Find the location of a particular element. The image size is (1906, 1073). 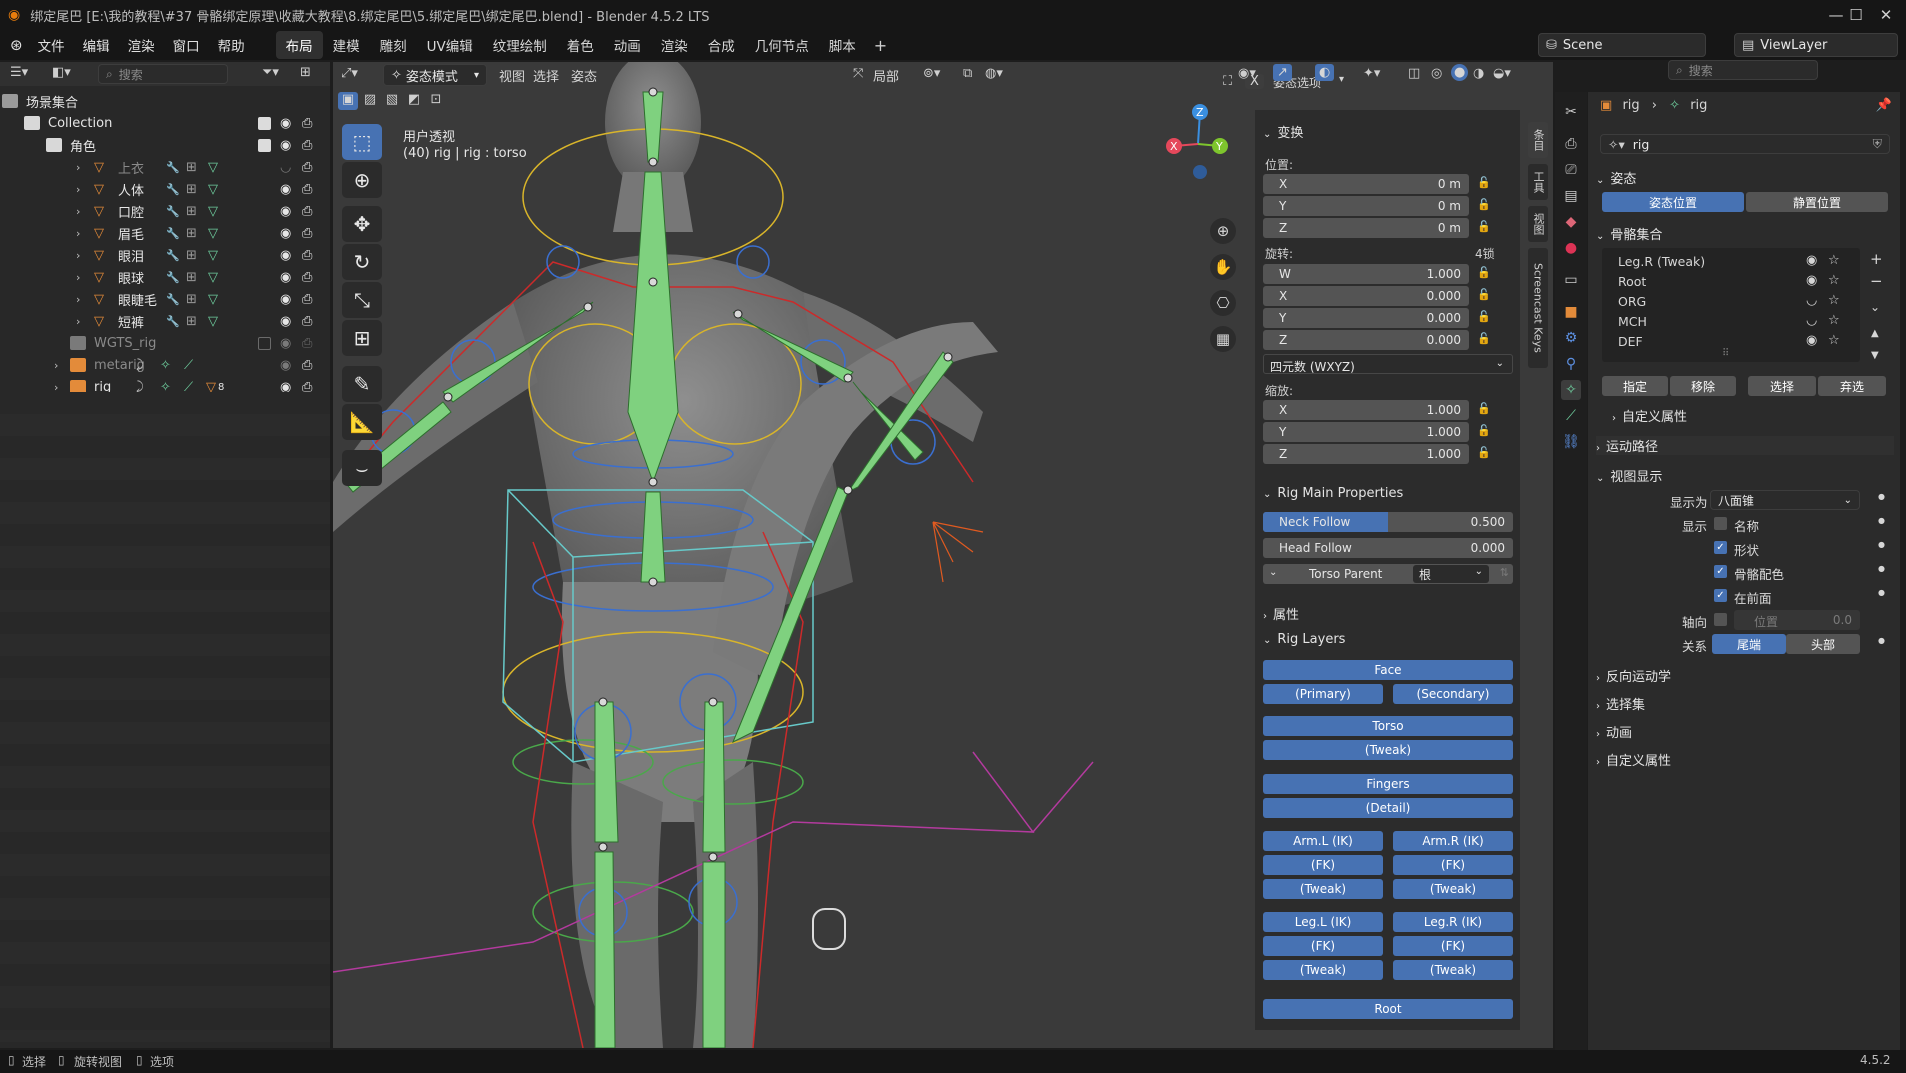

sidebar-tab-screencast-keys: Screencast Keys is located at coordinates (1538, 308).